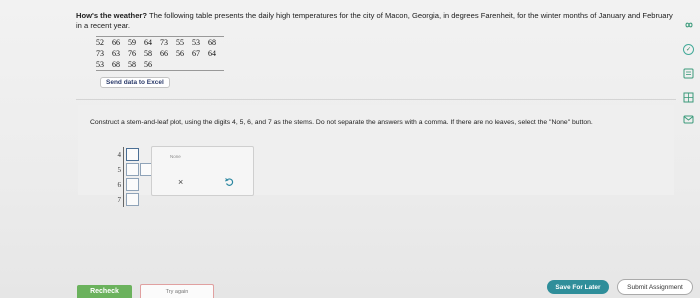 The height and width of the screenshot is (298, 700). What do you see at coordinates (688, 73) in the screenshot?
I see `calculator-icon` at bounding box center [688, 73].